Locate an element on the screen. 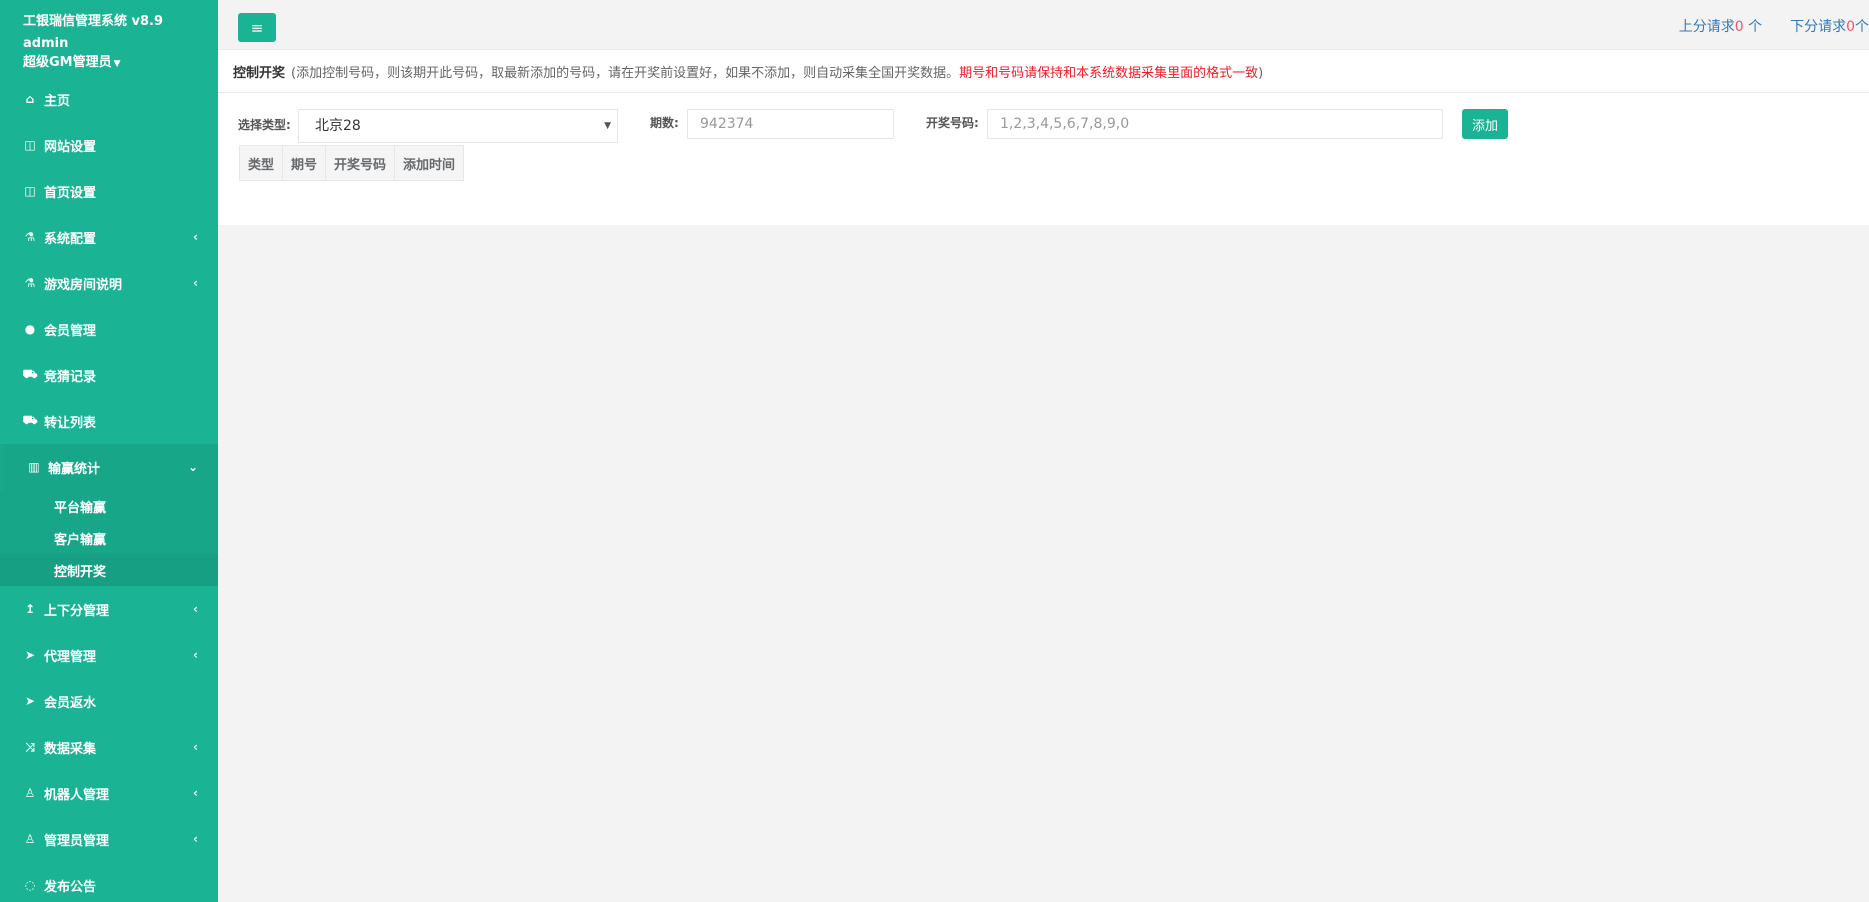 The width and height of the screenshot is (1869, 902). level-up-icon: ↥ is located at coordinates (30, 609).